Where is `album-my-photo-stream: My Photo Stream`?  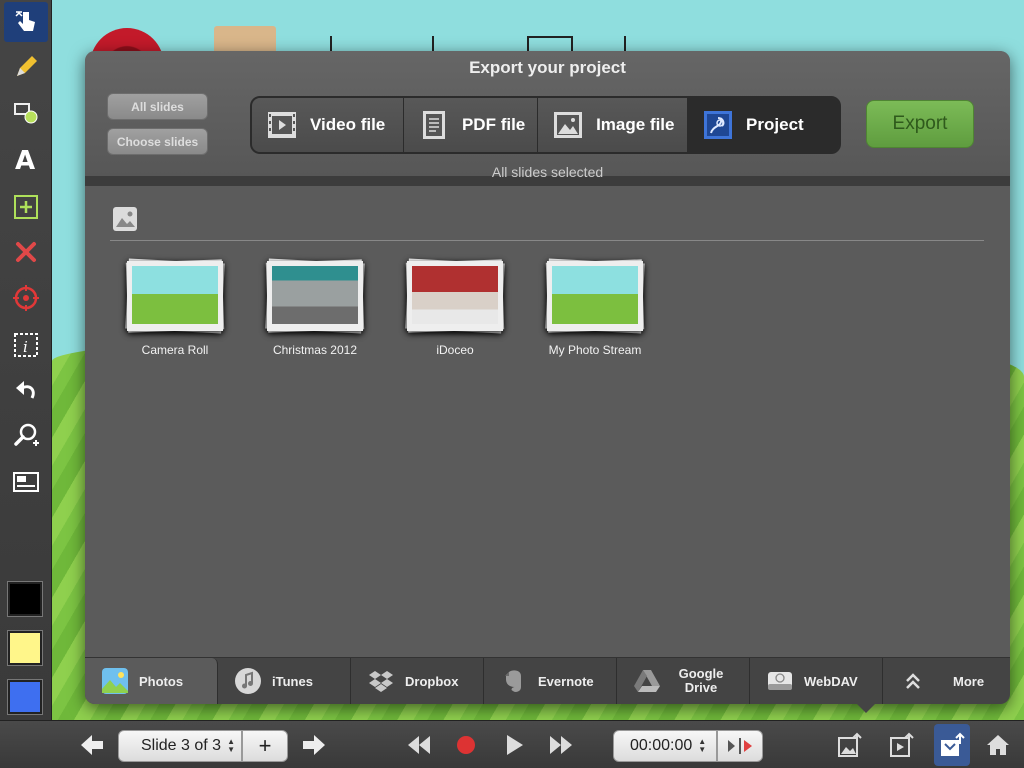 album-my-photo-stream: My Photo Stream is located at coordinates (595, 307).